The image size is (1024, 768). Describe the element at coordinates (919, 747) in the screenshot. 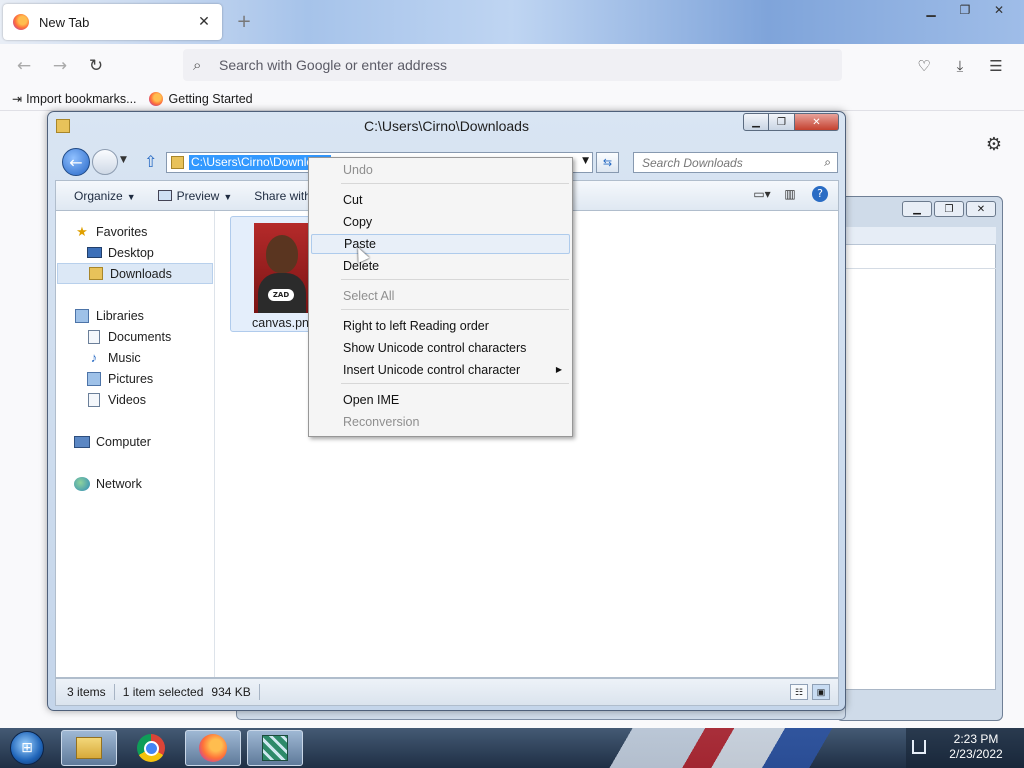

I see `network-status-icon` at that location.